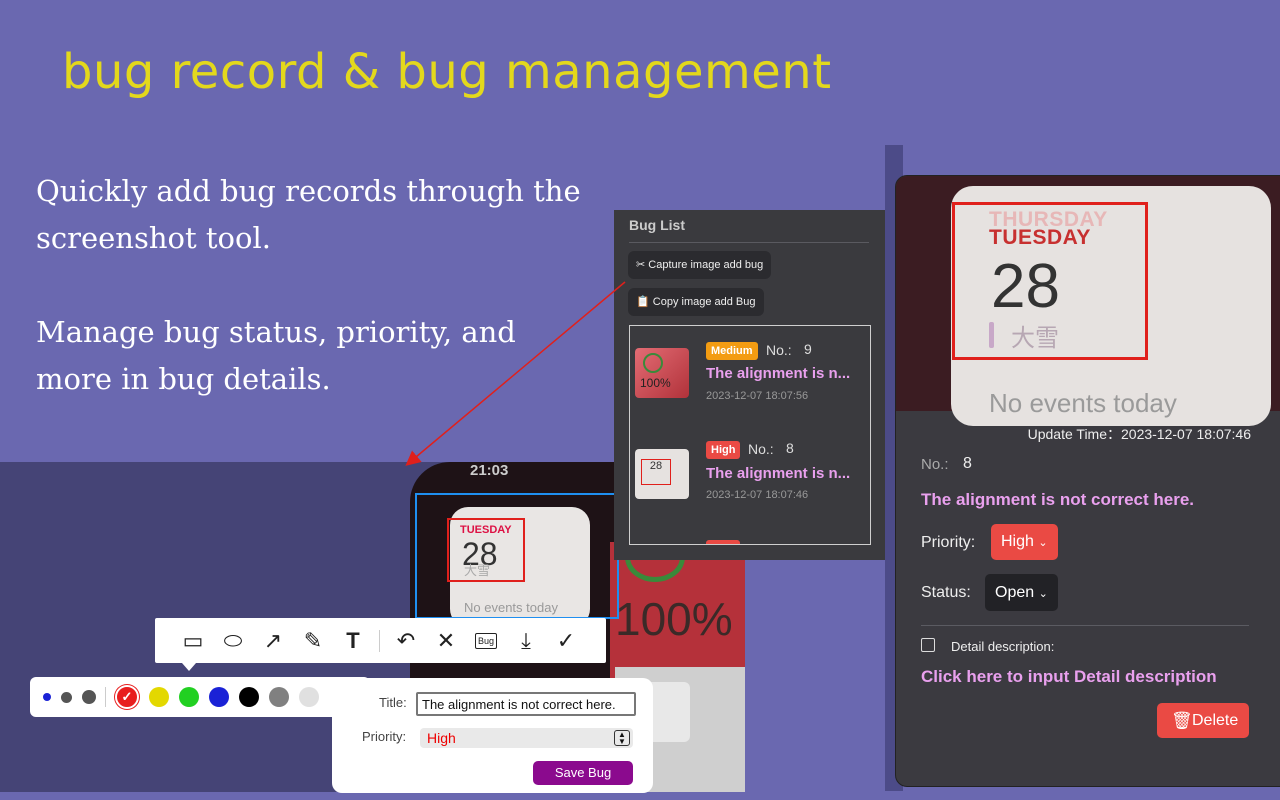 The width and height of the screenshot is (1280, 800). Describe the element at coordinates (935, 464) in the screenshot. I see `detail-no-label: No.:` at that location.